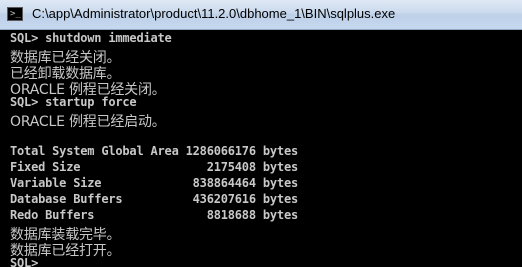  What do you see at coordinates (154, 198) in the screenshot?
I see `console-line: Database Buffers 436207616 bytes` at bounding box center [154, 198].